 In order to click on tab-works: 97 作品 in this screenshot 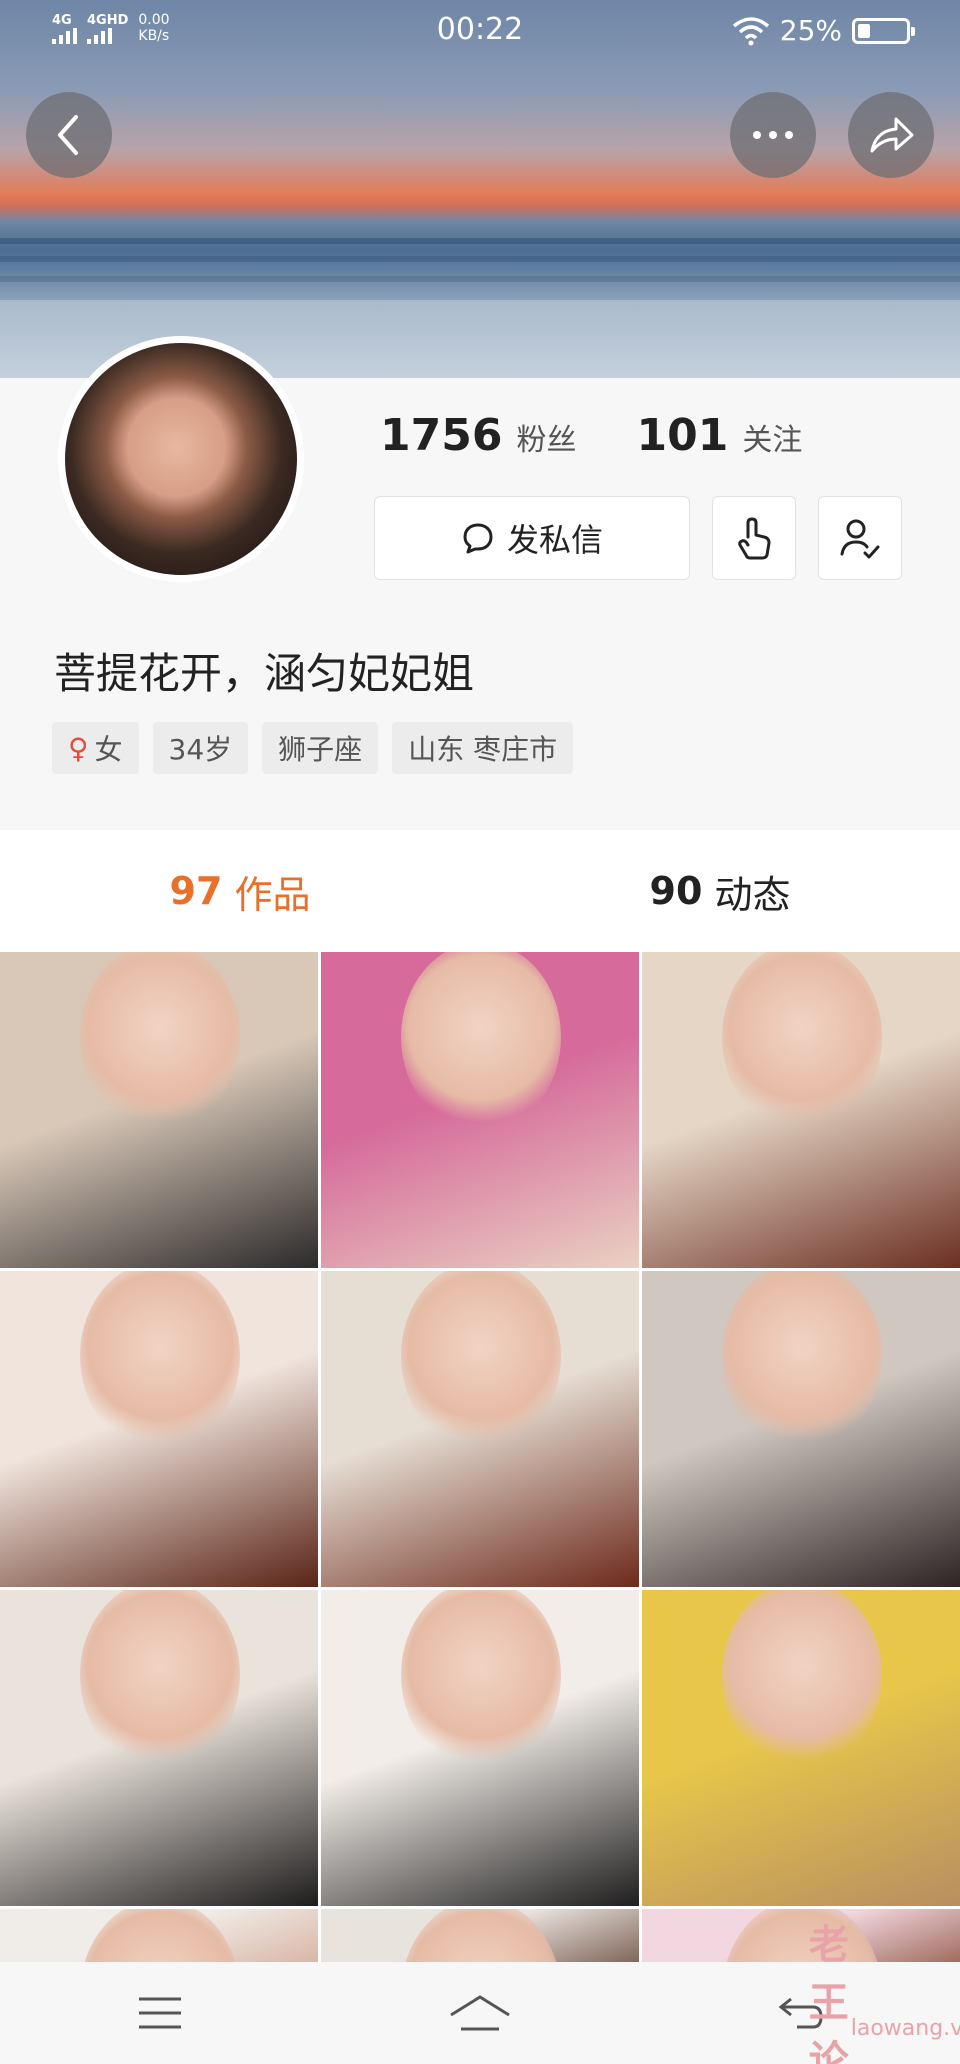, I will do `click(240, 891)`.